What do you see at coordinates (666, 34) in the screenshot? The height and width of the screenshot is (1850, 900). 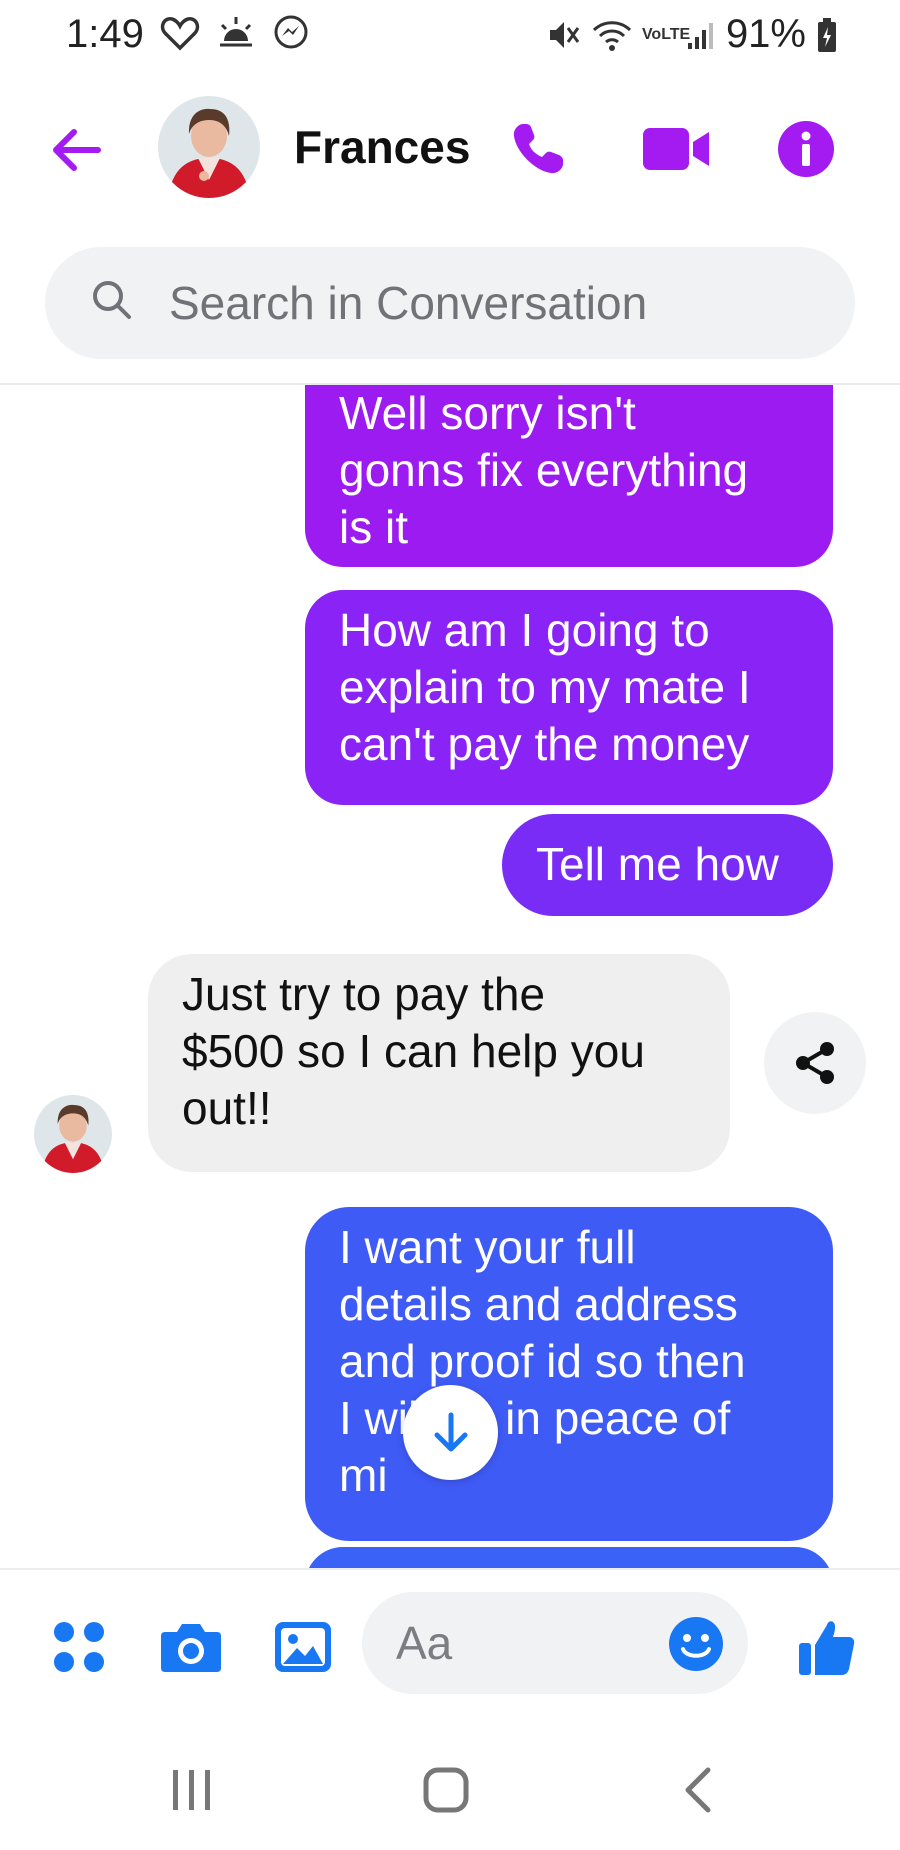 I see `network-type-label: VoLTE` at bounding box center [666, 34].